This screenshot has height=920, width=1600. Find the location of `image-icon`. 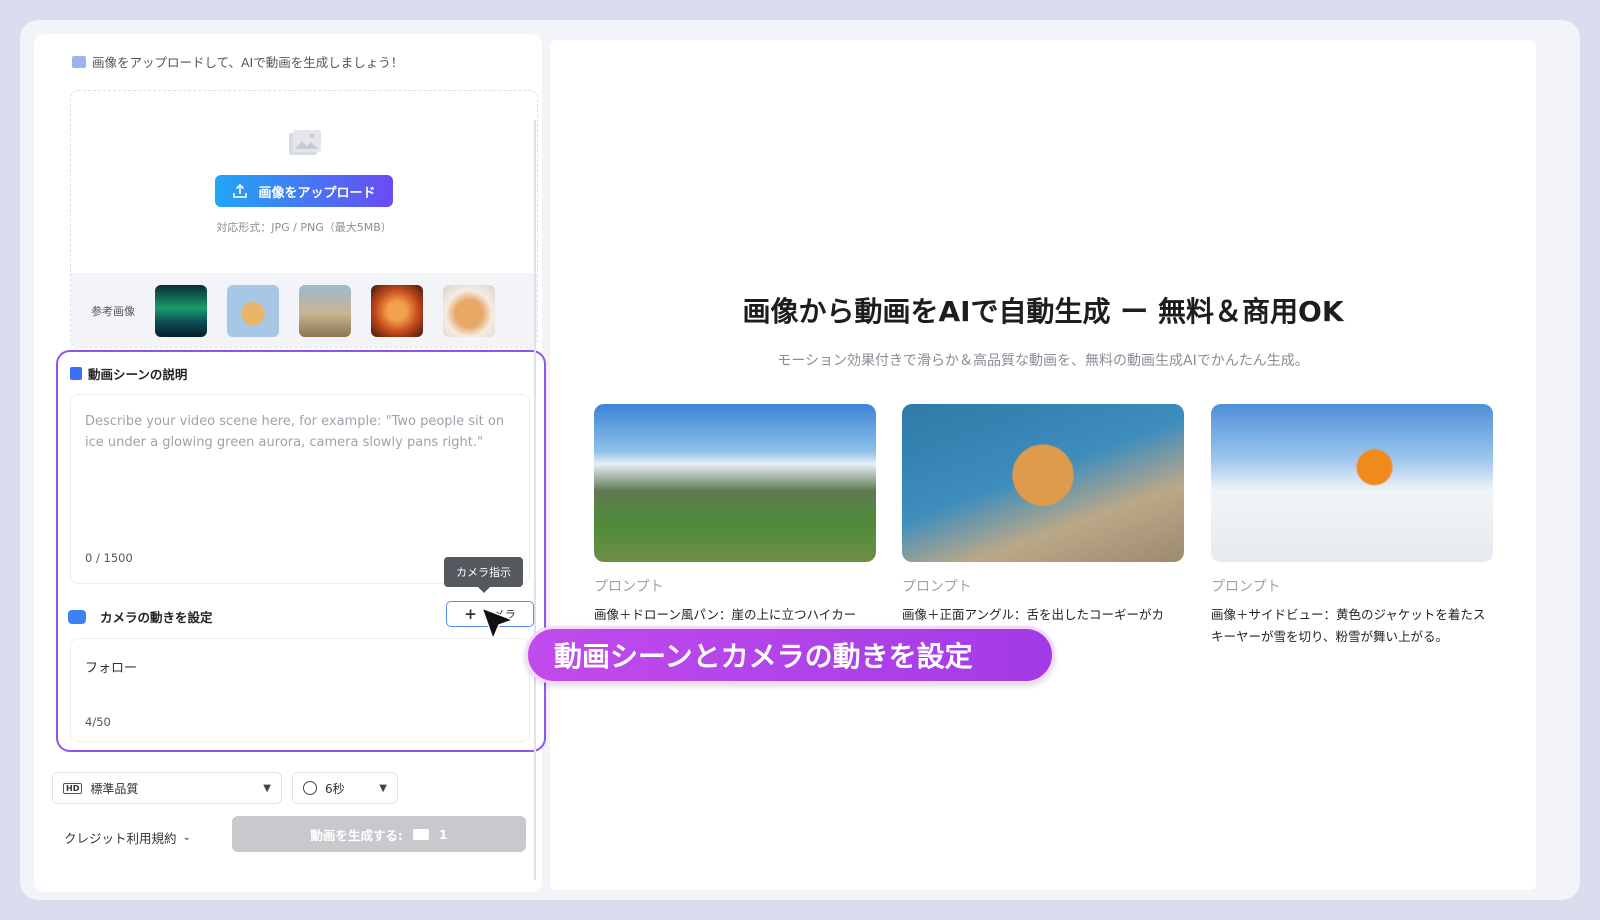

image-icon is located at coordinates (79, 61).